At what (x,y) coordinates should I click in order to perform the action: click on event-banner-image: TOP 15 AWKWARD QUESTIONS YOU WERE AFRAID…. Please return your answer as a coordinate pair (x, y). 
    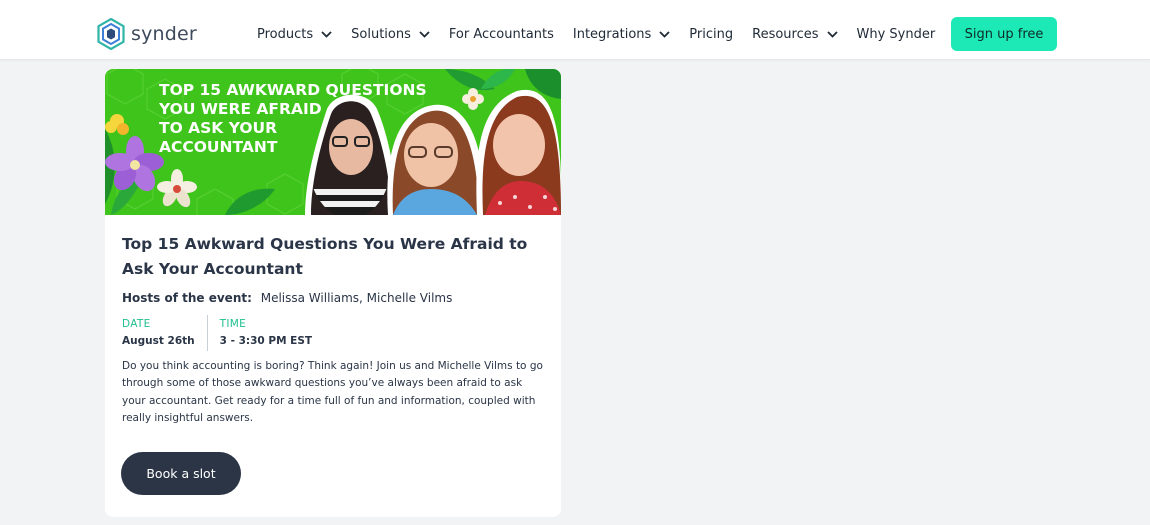
    Looking at the image, I should click on (333, 142).